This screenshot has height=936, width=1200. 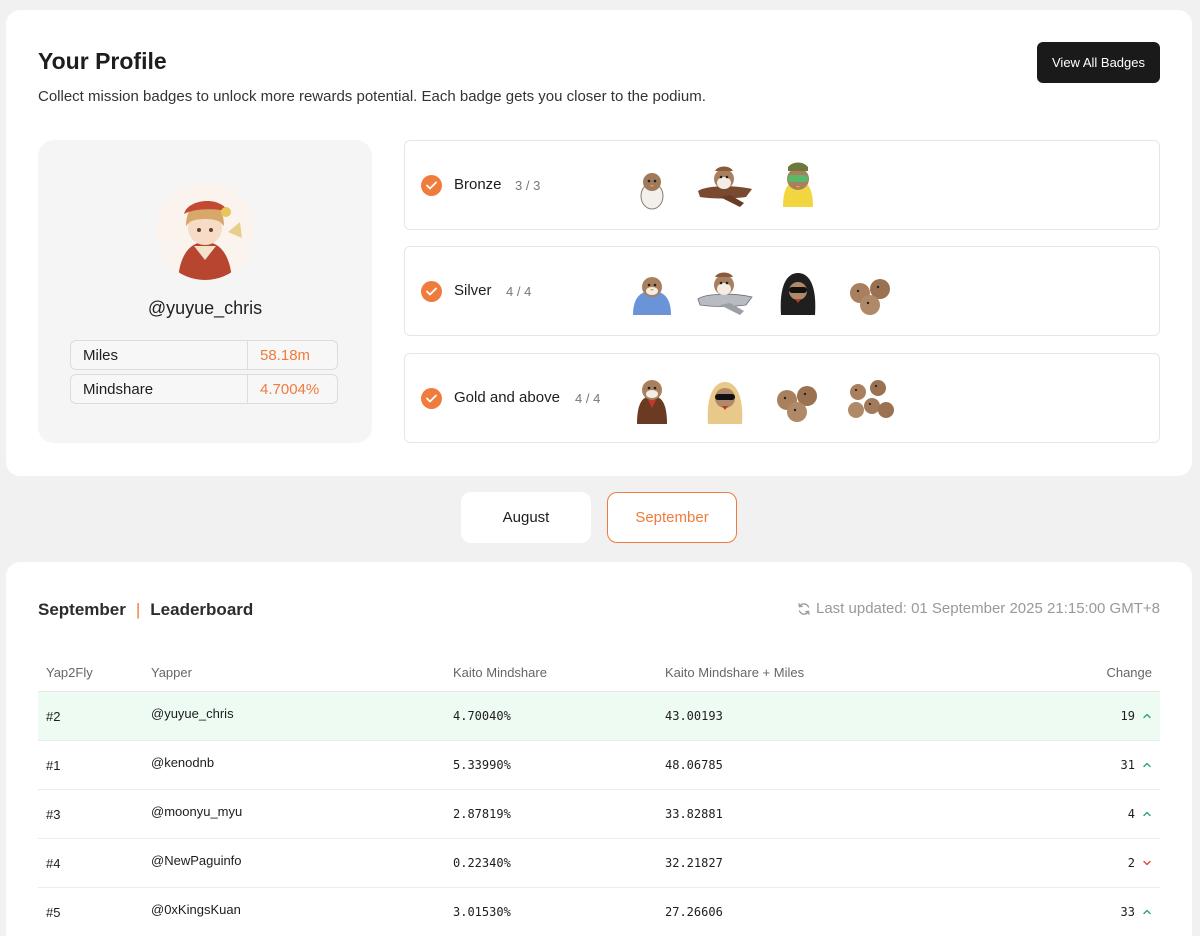 I want to click on tab-september: September, so click(x=672, y=517).